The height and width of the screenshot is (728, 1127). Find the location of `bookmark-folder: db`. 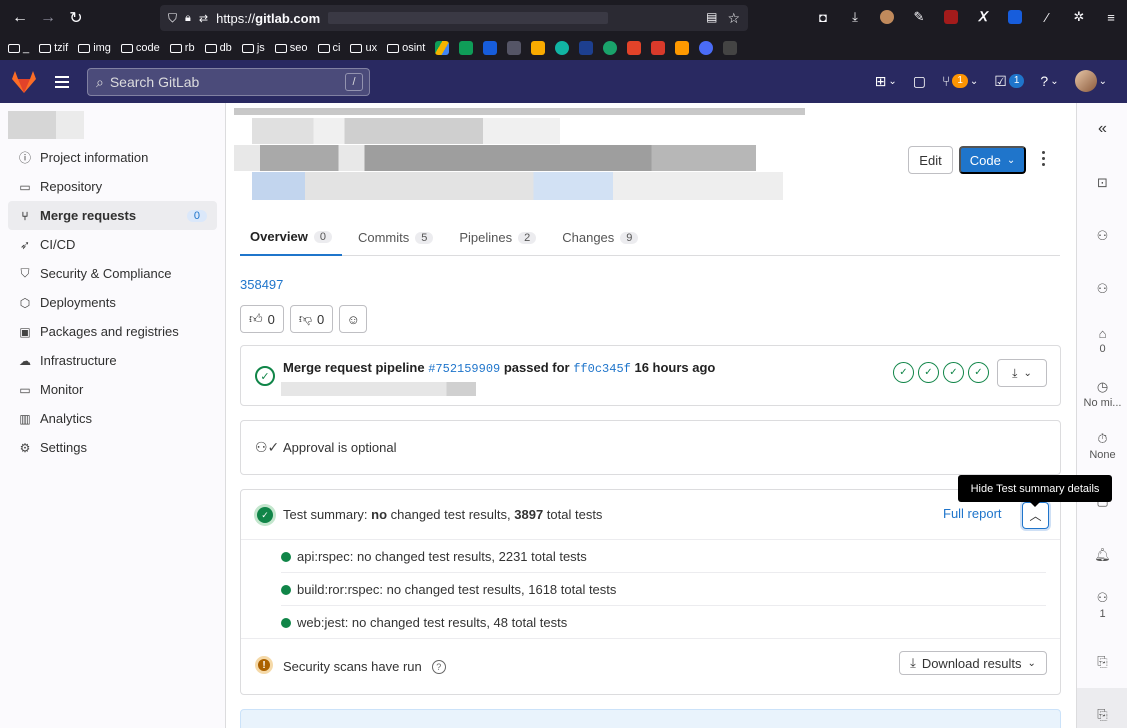

bookmark-folder: db is located at coordinates (218, 48).